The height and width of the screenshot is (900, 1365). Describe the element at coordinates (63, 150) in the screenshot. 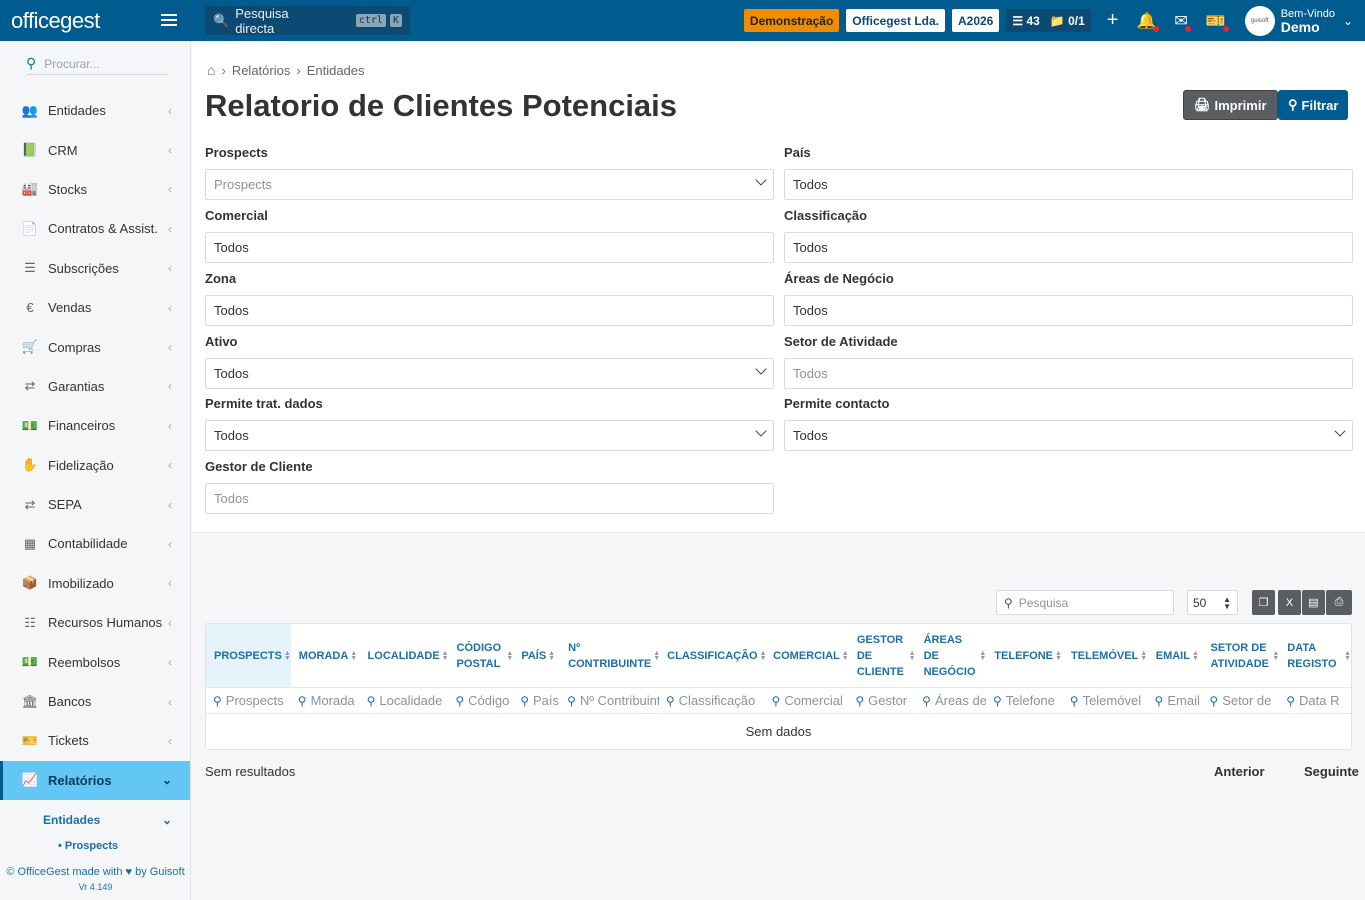

I see `sidebar-item-label: CRM` at that location.